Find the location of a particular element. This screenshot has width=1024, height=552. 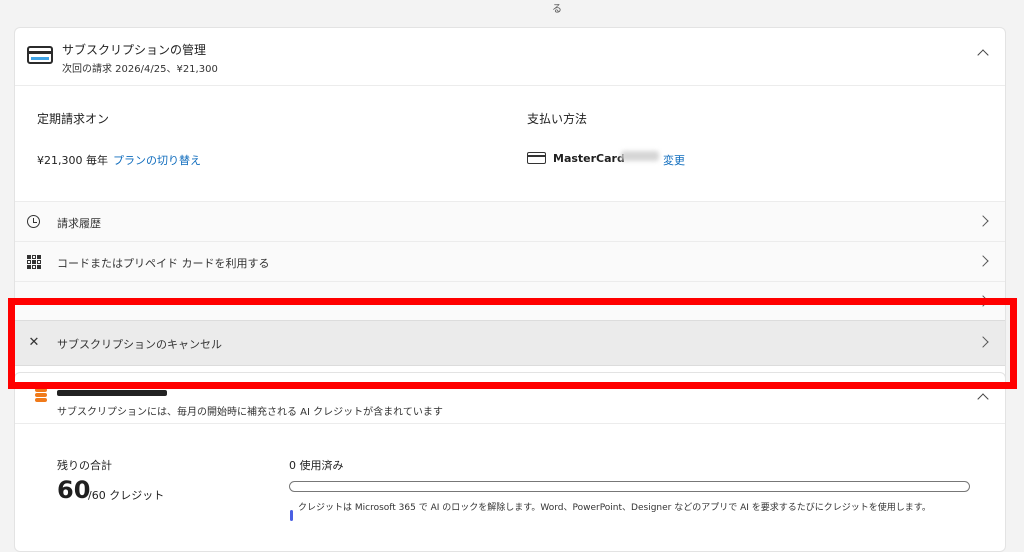

remaining-value: 60 is located at coordinates (74, 490).